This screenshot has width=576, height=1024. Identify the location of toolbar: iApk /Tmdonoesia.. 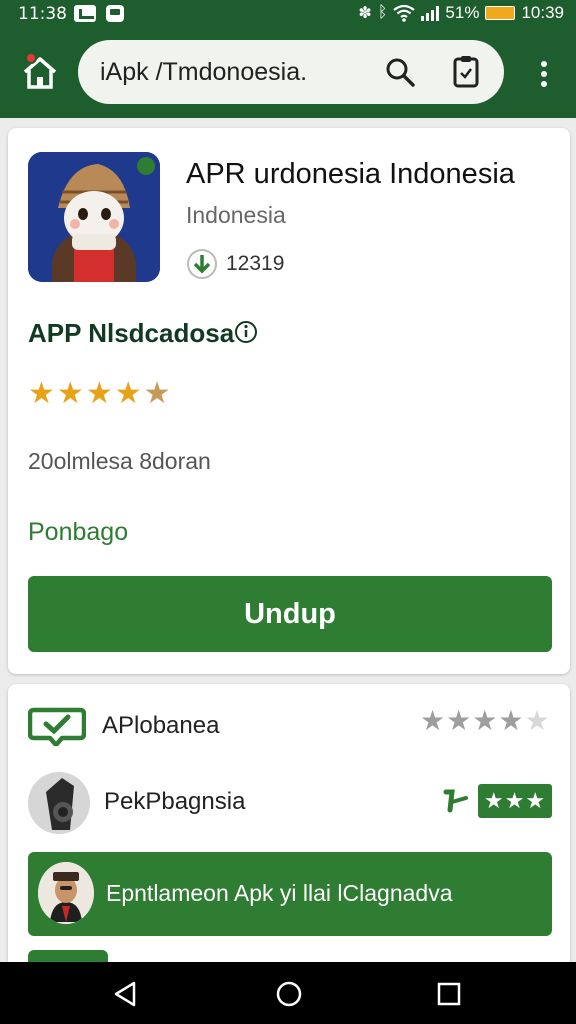
(288, 74).